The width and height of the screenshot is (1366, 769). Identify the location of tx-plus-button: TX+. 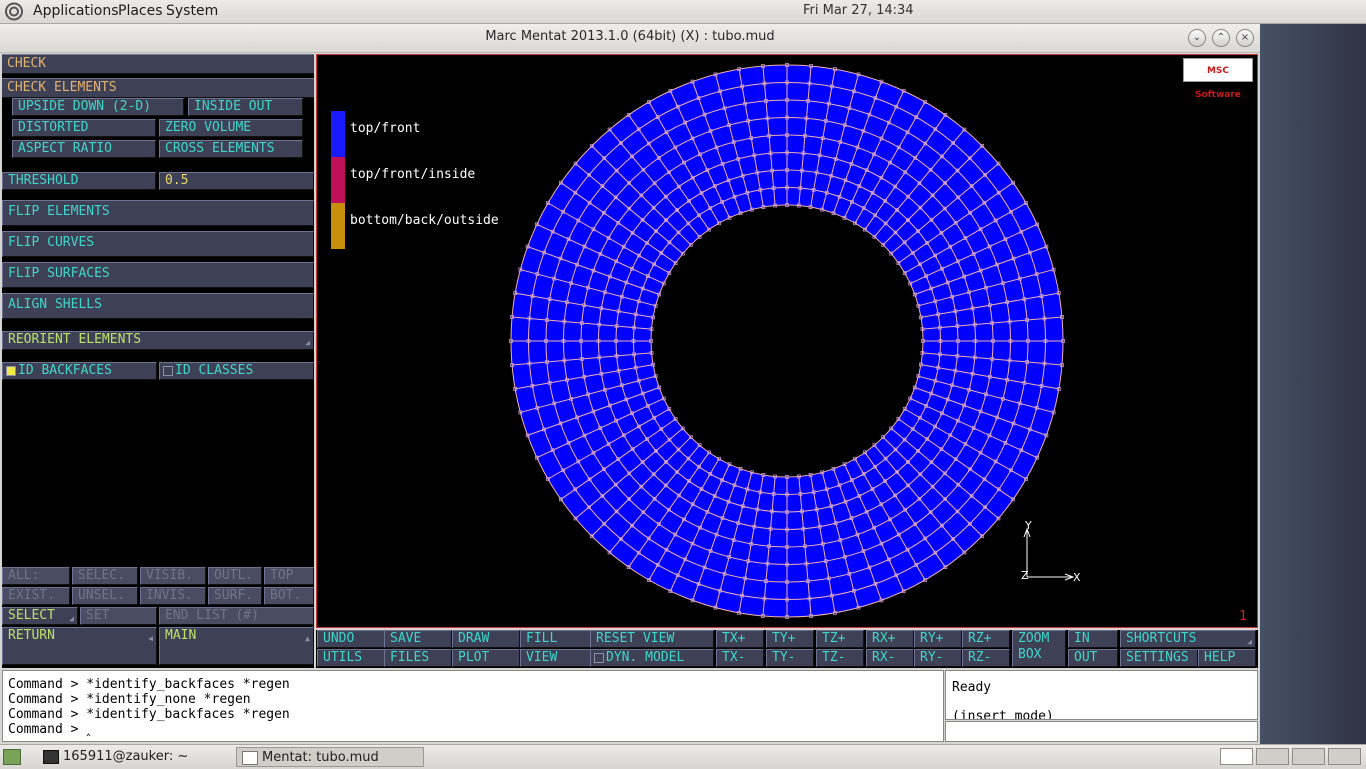
(740, 639).